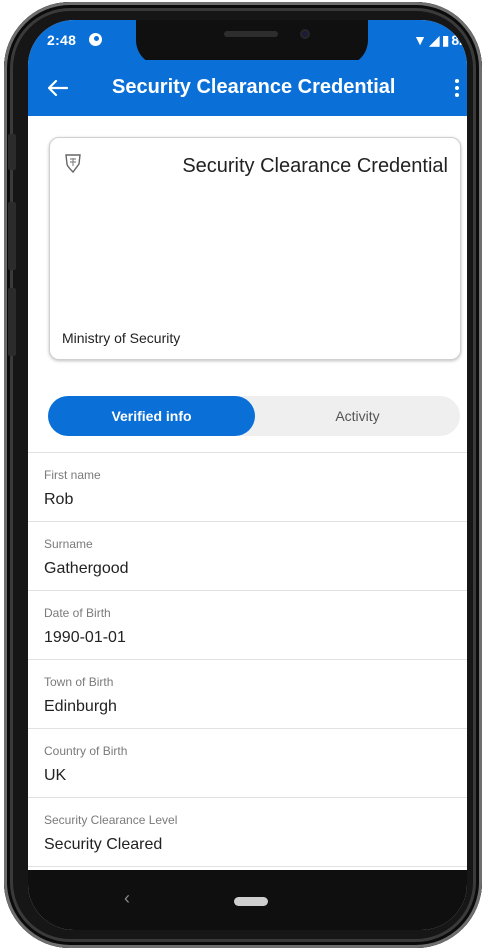 The width and height of the screenshot is (485, 951). I want to click on system-nav-bar: ‹, so click(247, 900).